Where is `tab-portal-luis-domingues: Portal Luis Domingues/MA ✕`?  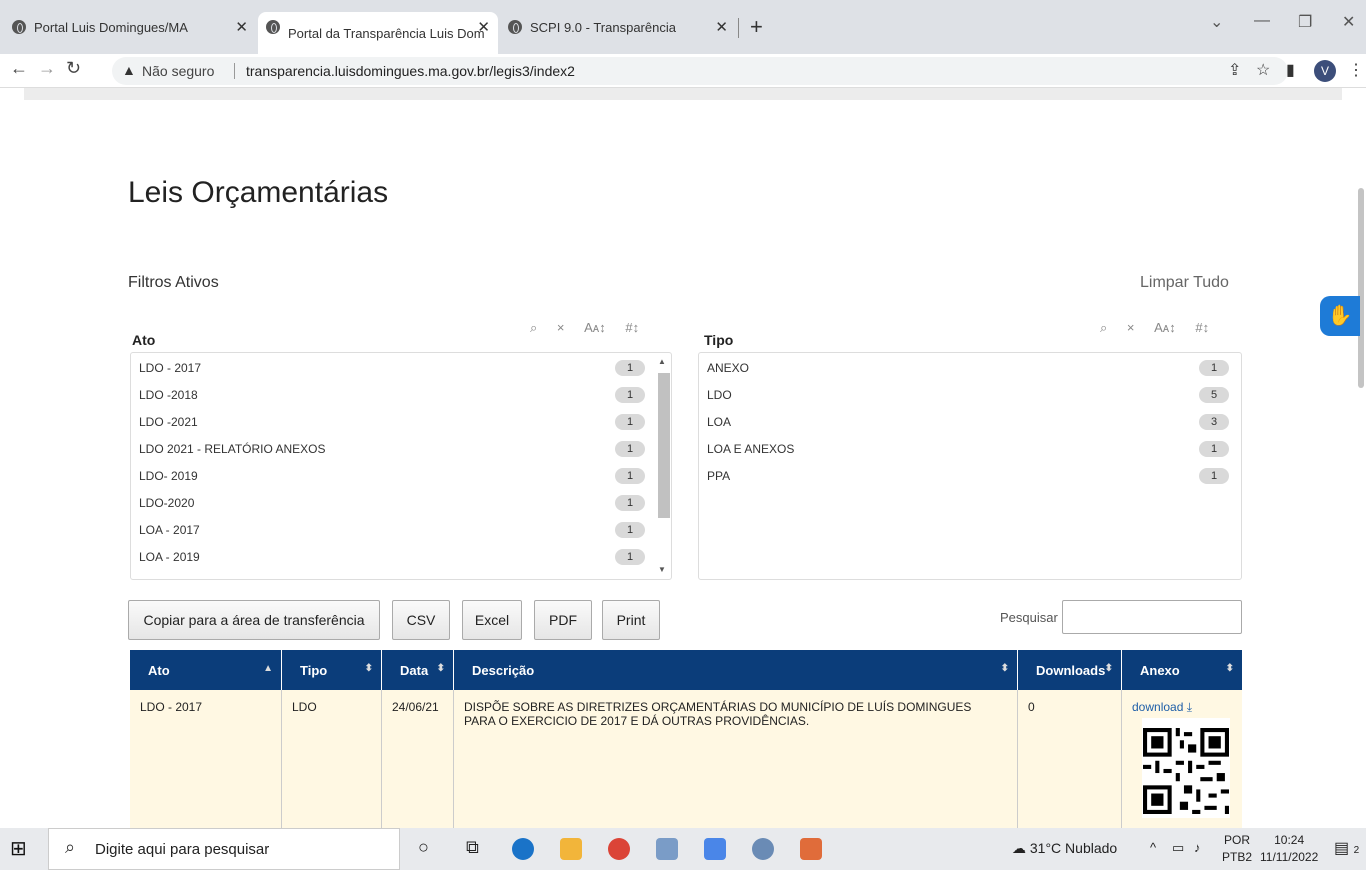
tab-portal-luis-domingues: Portal Luis Domingues/MA ✕ is located at coordinates (130, 27).